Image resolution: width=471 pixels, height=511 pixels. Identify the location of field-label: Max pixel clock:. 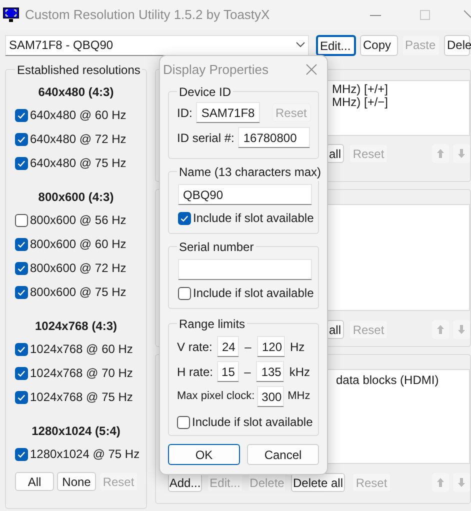
(216, 396).